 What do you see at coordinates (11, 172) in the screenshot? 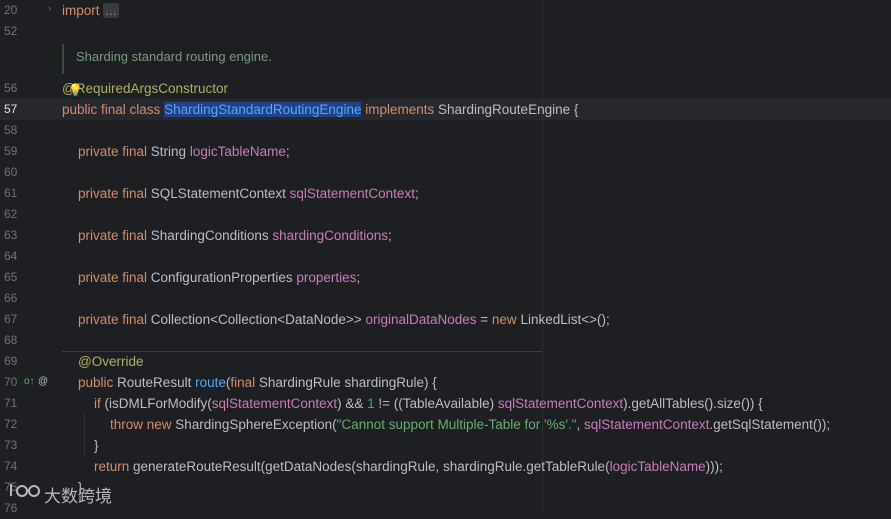
I see `line-number: 60` at bounding box center [11, 172].